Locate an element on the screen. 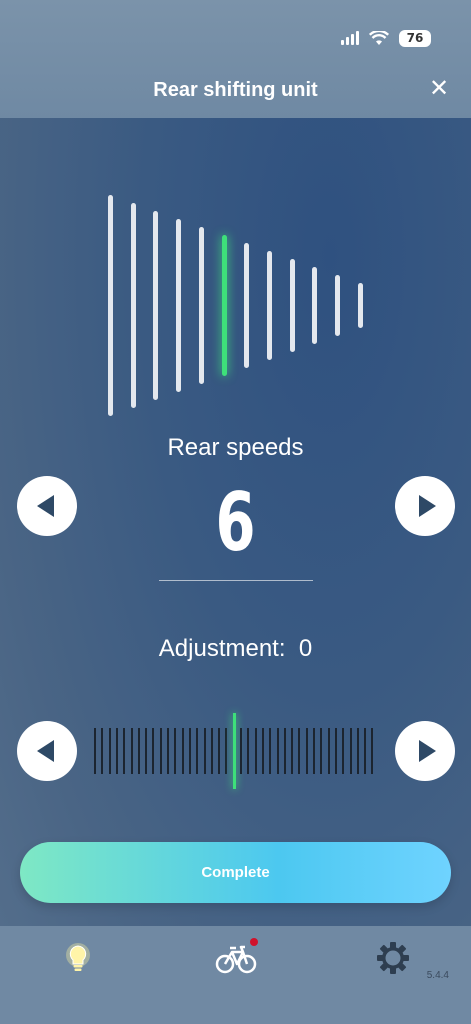 Image resolution: width=471 pixels, height=1024 pixels. lightbulb-icon is located at coordinates (78, 957).